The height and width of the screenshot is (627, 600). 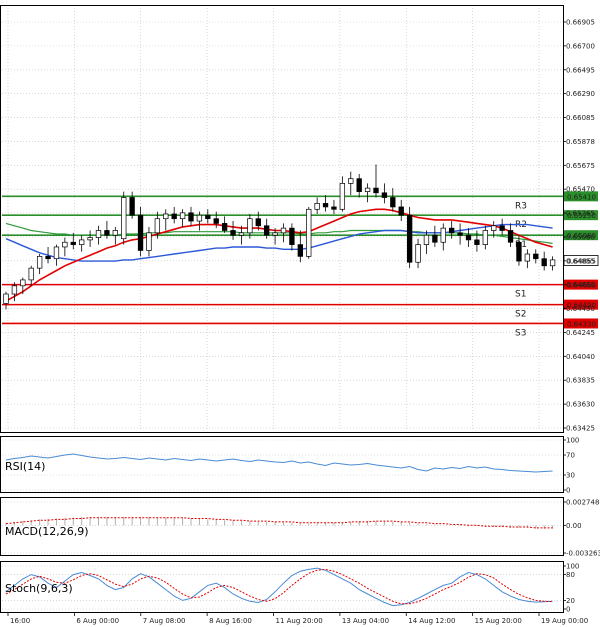 I want to click on price-tick-label: 0.64245, so click(x=580, y=333).